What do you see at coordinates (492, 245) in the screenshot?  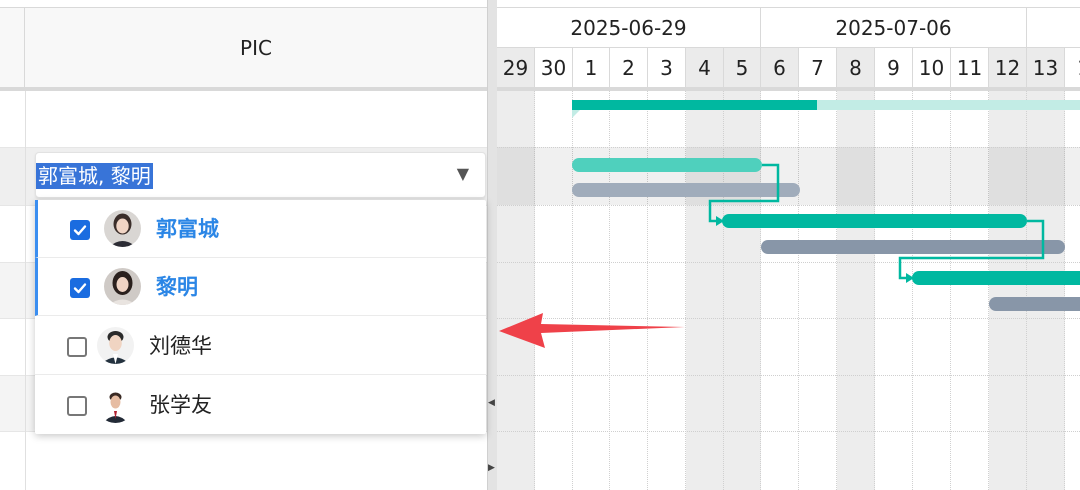 I see `panel-splitter` at bounding box center [492, 245].